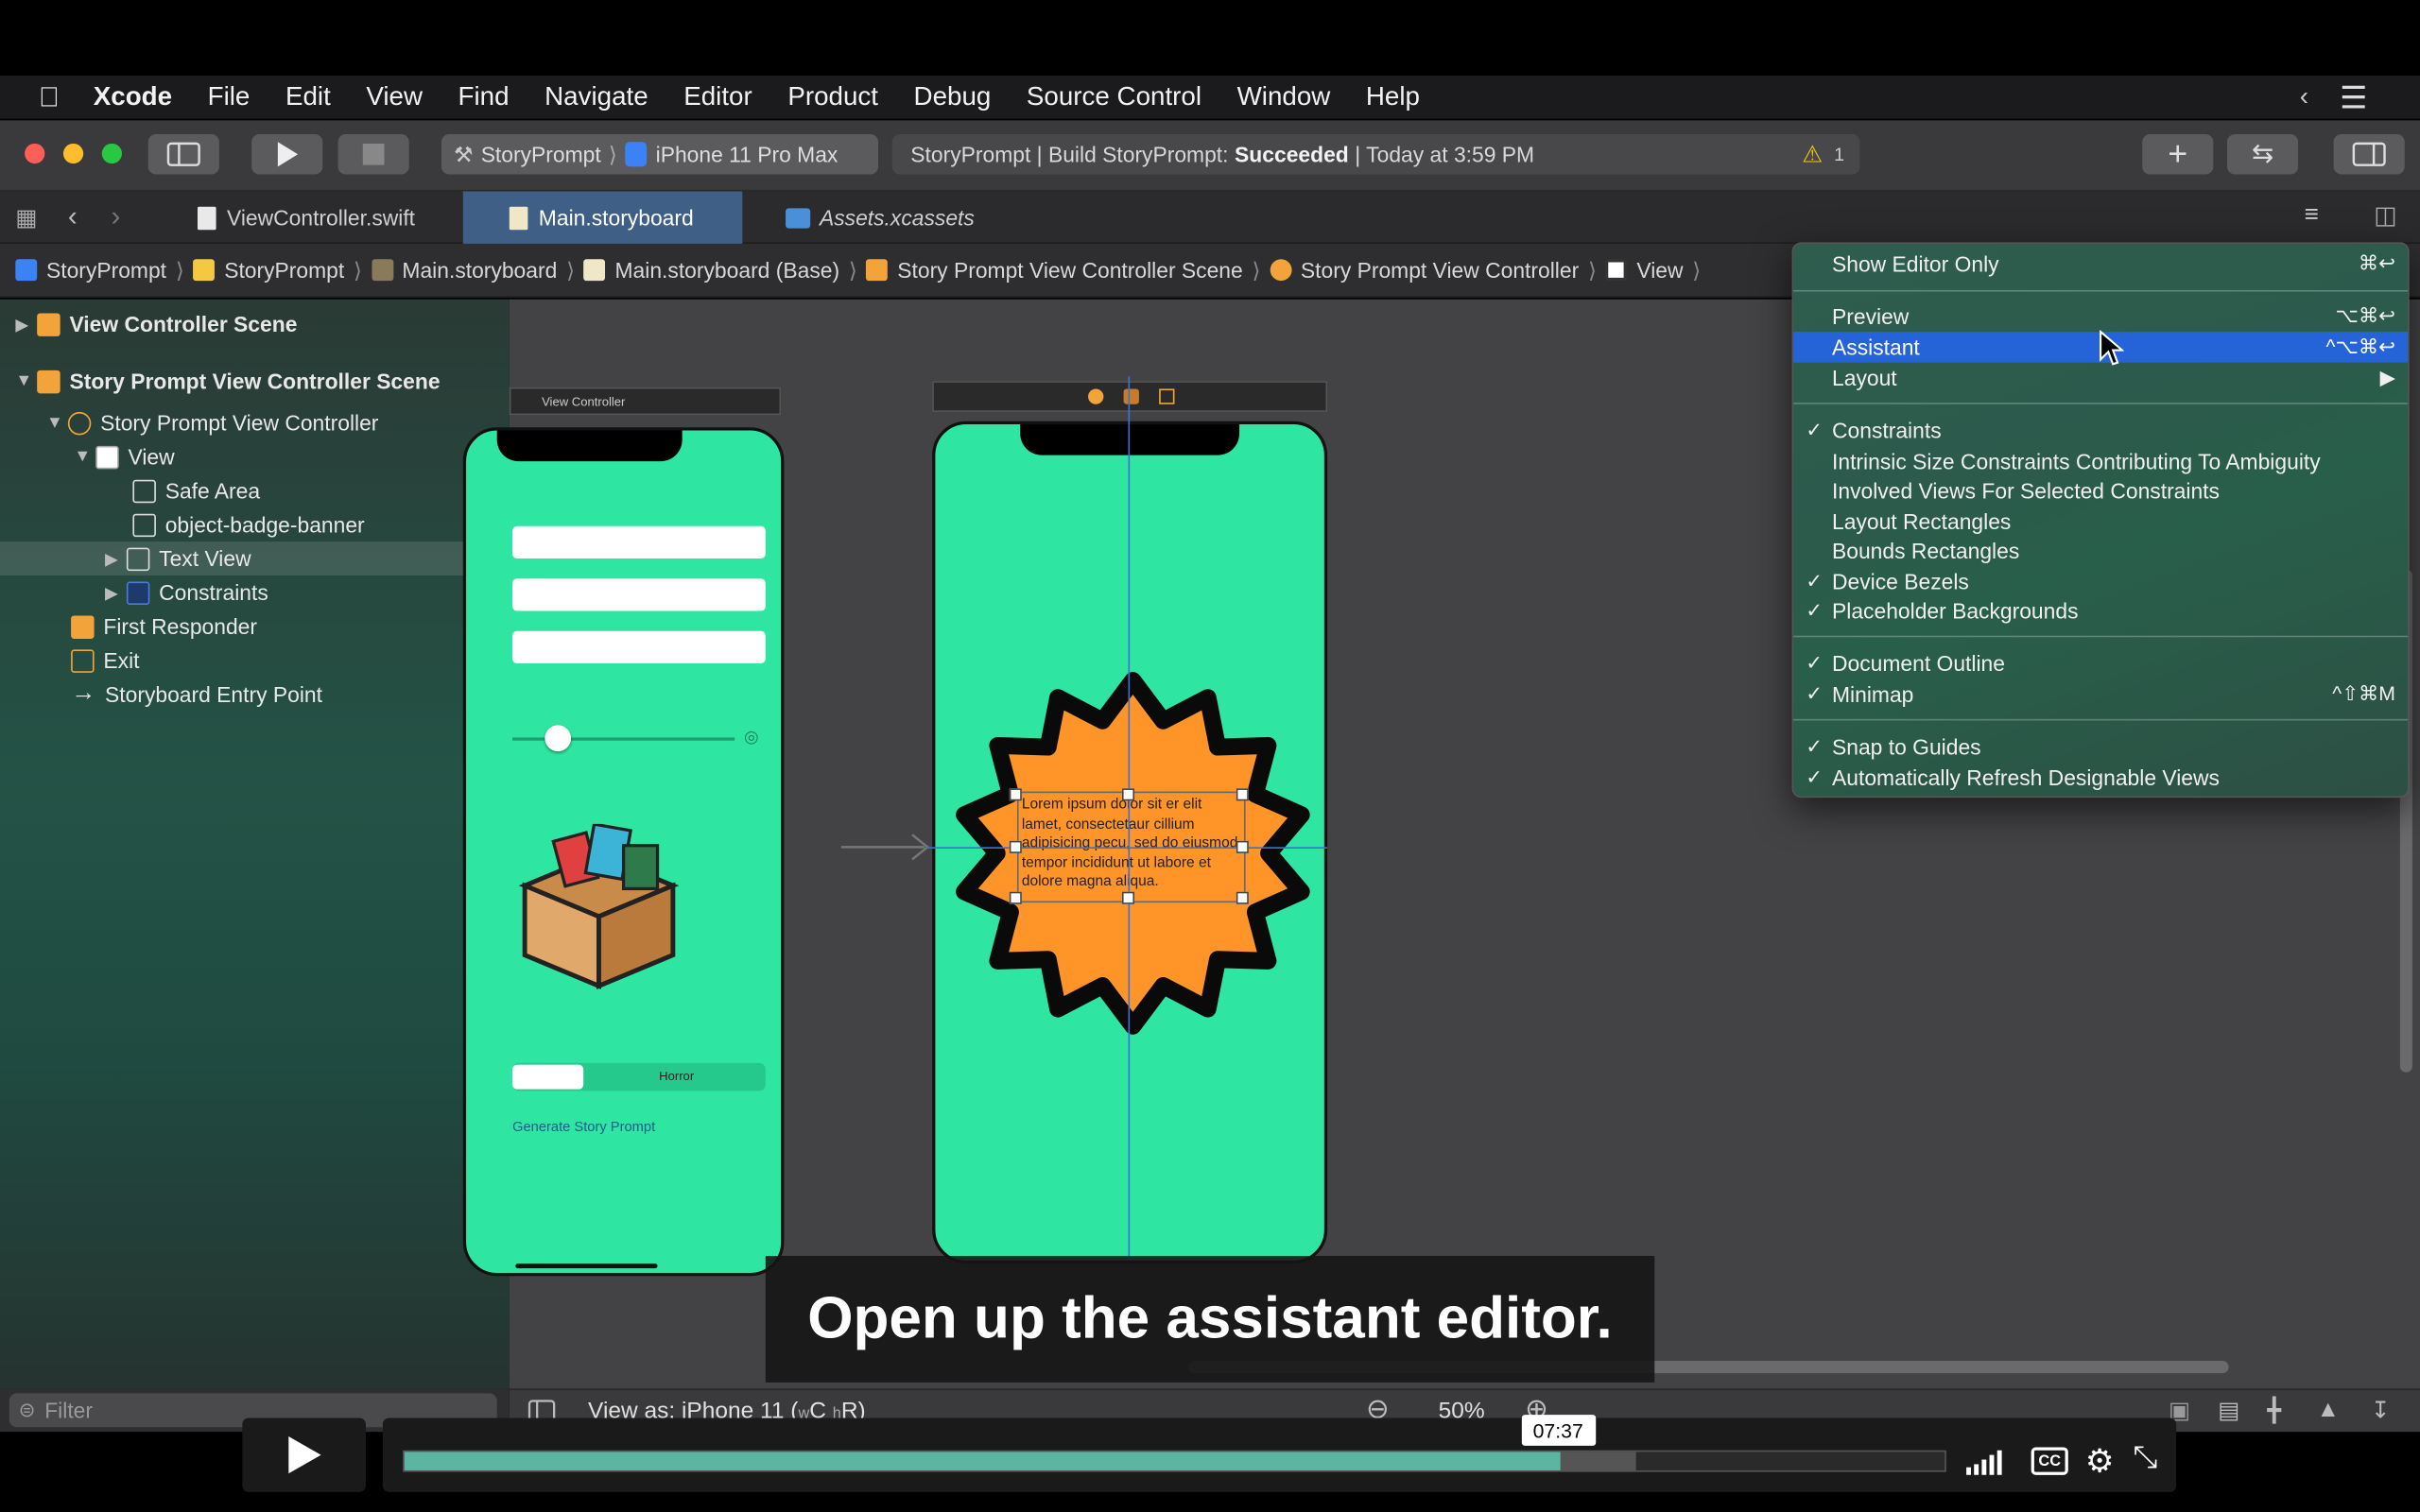 This screenshot has height=1512, width=2420. I want to click on crumb-storyboard-base: Main.storyboard (Base), so click(711, 270).